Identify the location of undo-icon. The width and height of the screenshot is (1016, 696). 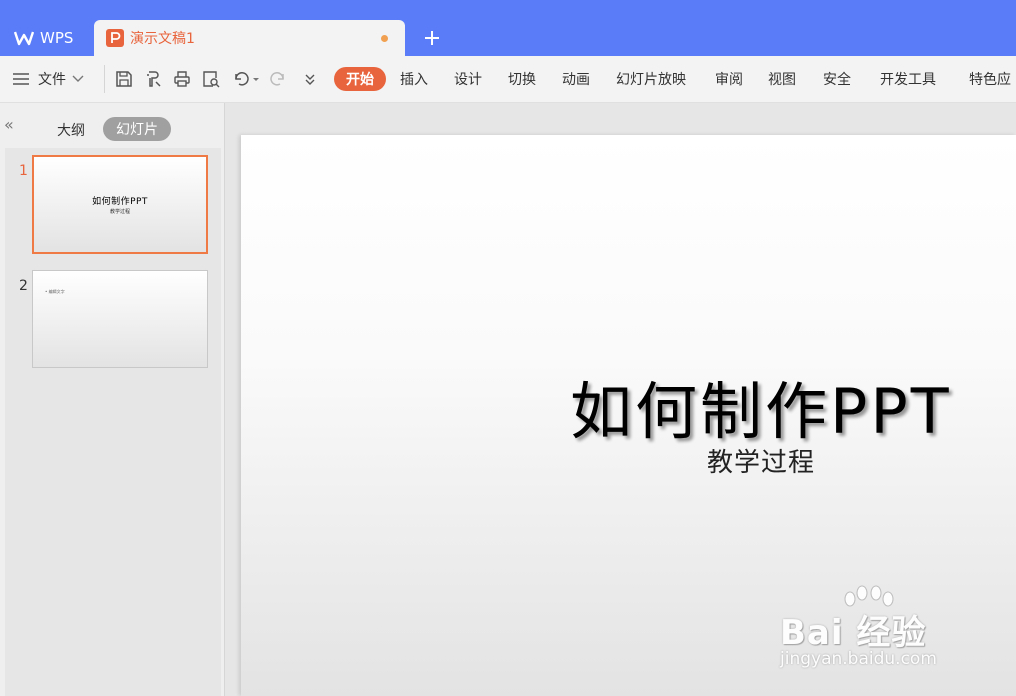
(247, 79).